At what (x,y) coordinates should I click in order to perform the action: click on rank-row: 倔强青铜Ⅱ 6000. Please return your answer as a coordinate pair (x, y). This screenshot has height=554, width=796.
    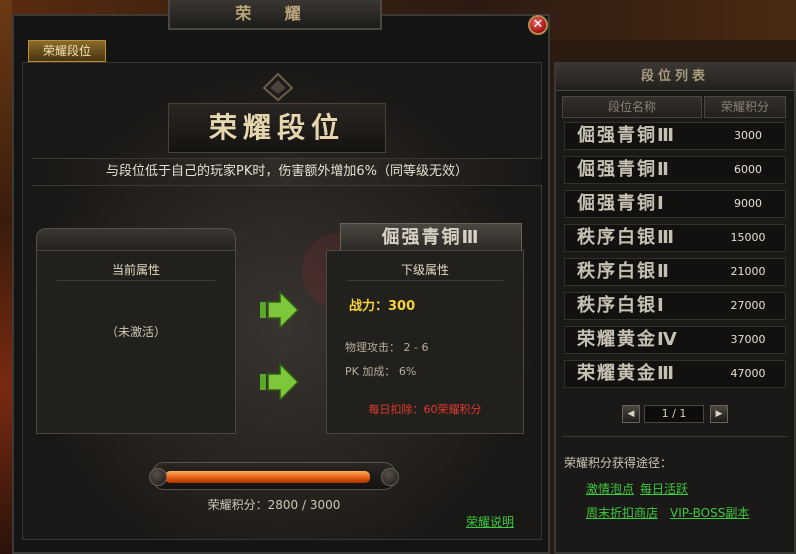
    Looking at the image, I should click on (675, 170).